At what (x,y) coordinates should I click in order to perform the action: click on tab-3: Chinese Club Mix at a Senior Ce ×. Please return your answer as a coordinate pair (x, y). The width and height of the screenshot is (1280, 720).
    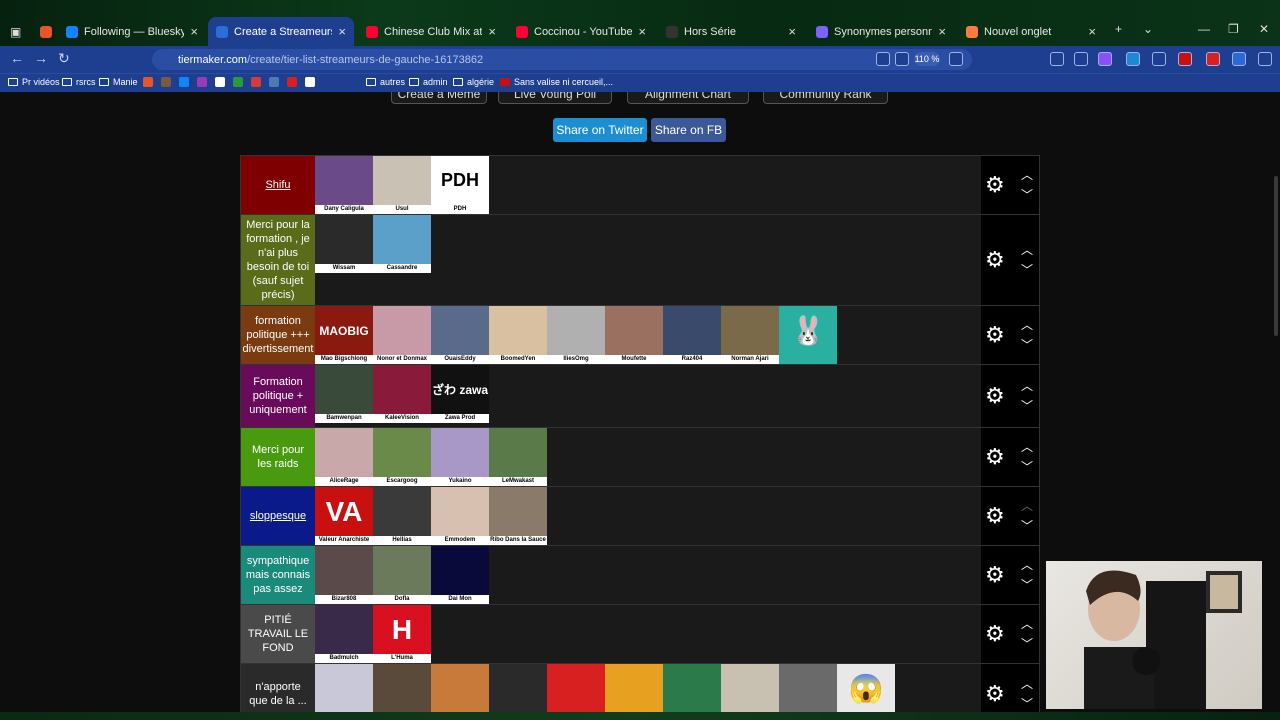
    Looking at the image, I should click on (431, 31).